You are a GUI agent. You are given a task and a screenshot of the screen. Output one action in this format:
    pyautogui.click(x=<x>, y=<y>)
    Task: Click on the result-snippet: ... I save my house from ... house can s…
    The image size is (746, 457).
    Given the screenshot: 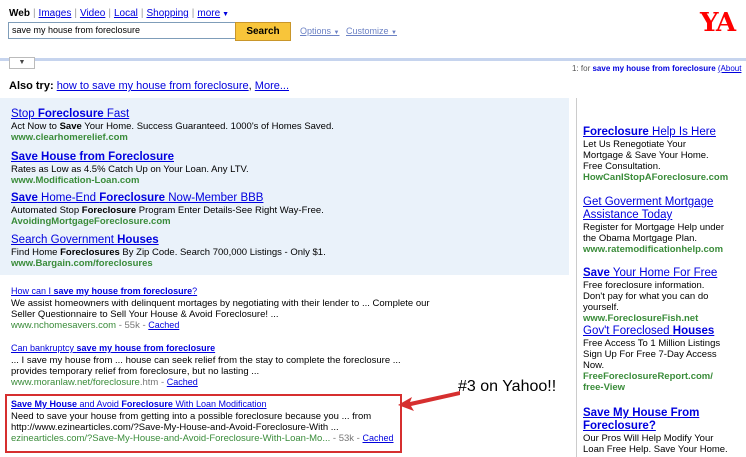 What is the action you would take?
    pyautogui.click(x=206, y=360)
    